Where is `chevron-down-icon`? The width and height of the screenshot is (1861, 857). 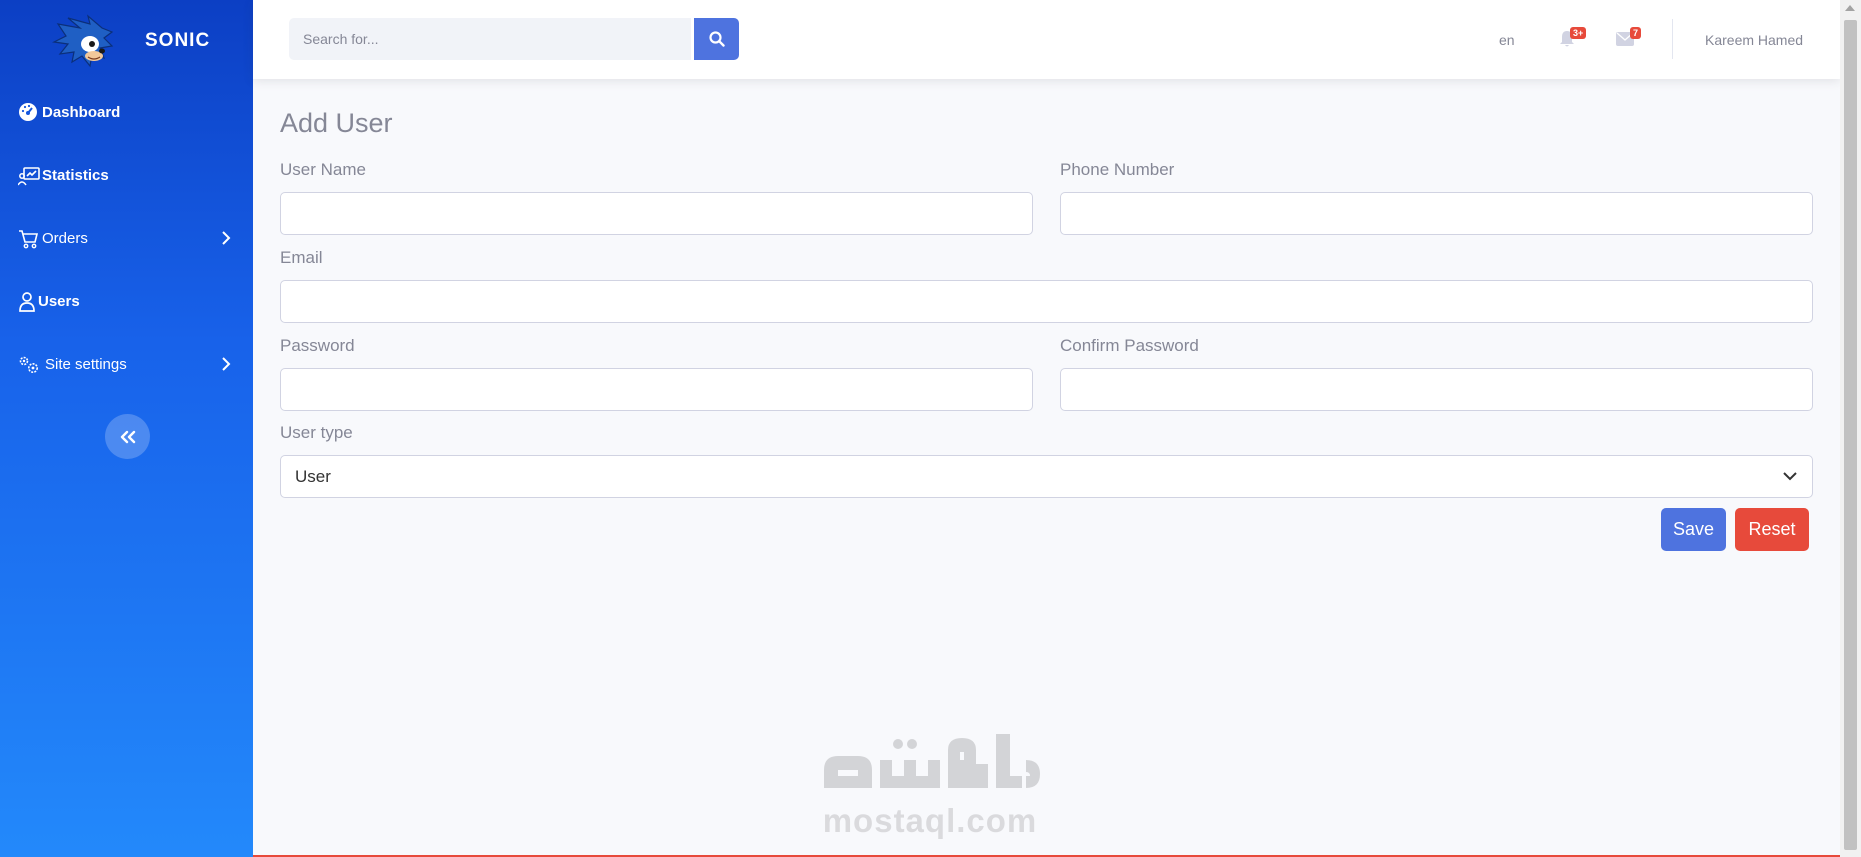
chevron-down-icon is located at coordinates (1790, 476).